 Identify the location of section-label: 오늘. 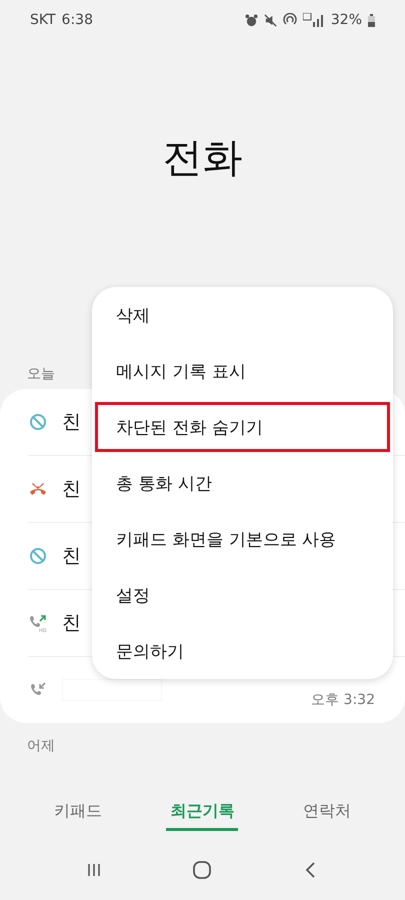
(41, 374).